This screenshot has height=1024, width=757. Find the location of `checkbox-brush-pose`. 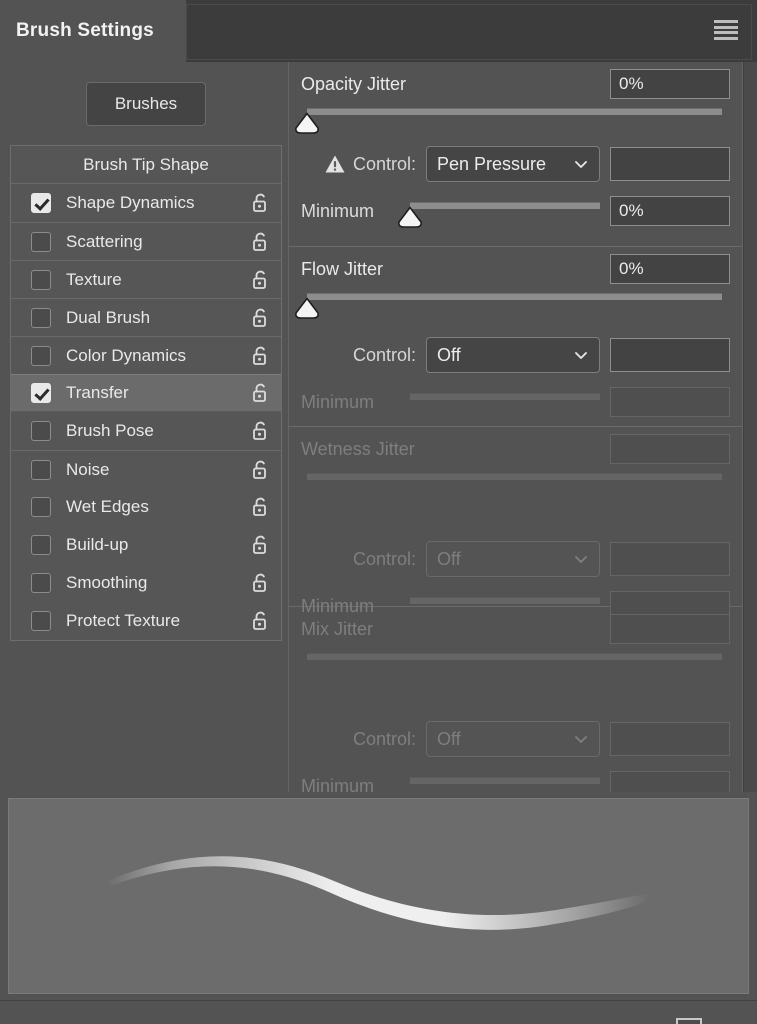

checkbox-brush-pose is located at coordinates (41, 431).